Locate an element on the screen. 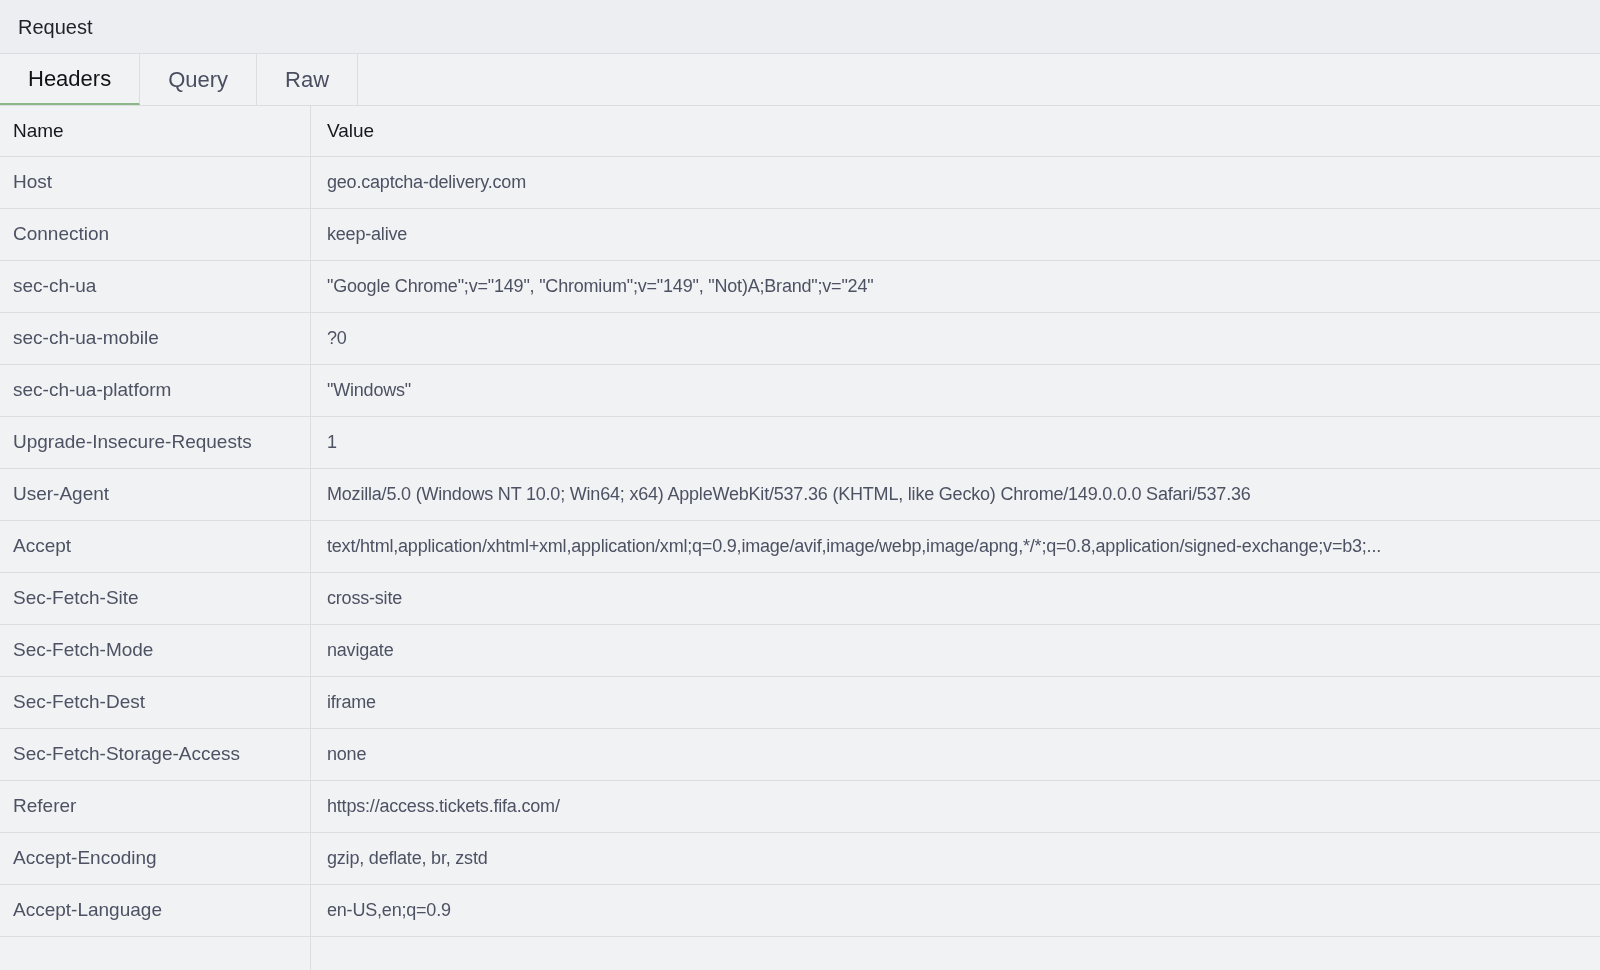  table-cell-text: Host is located at coordinates (33, 182).